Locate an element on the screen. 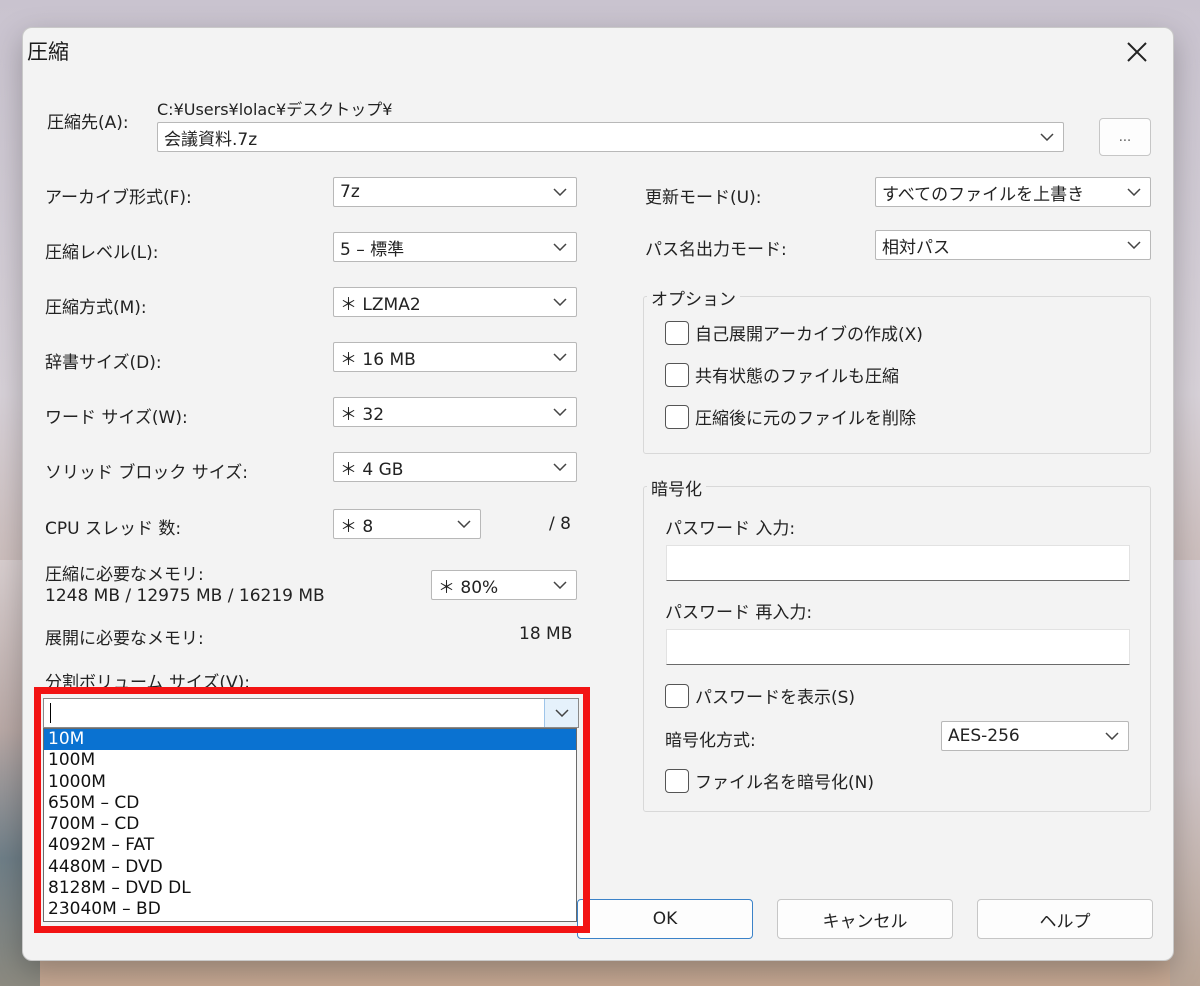  help-button: ヘルプ is located at coordinates (1065, 919).